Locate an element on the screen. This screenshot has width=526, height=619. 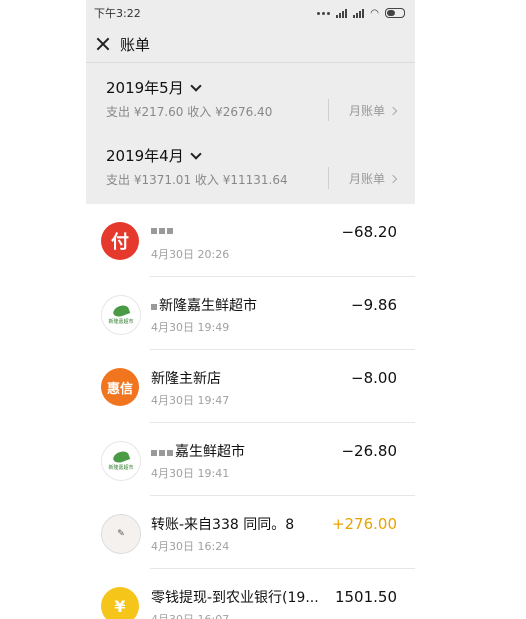
transaction-amount: −8.00 is located at coordinates (374, 378).